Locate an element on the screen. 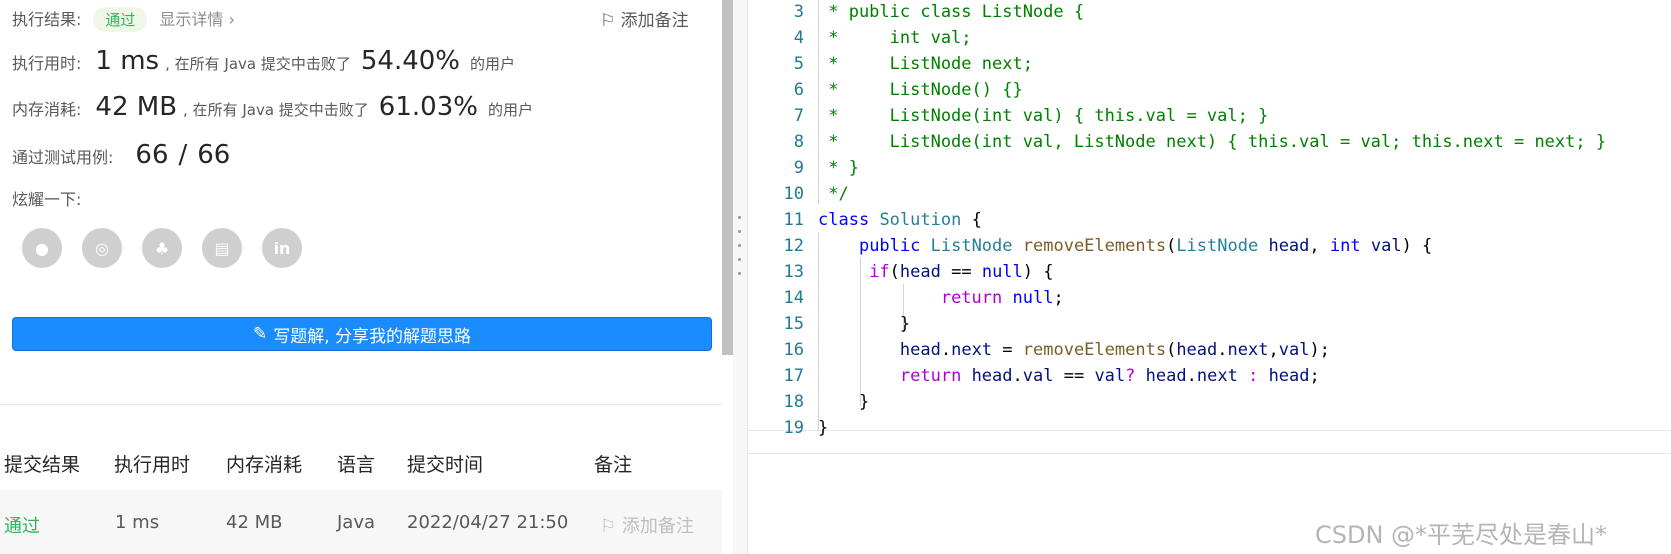 This screenshot has height=554, width=1671. code-line: * } is located at coordinates (838, 168).